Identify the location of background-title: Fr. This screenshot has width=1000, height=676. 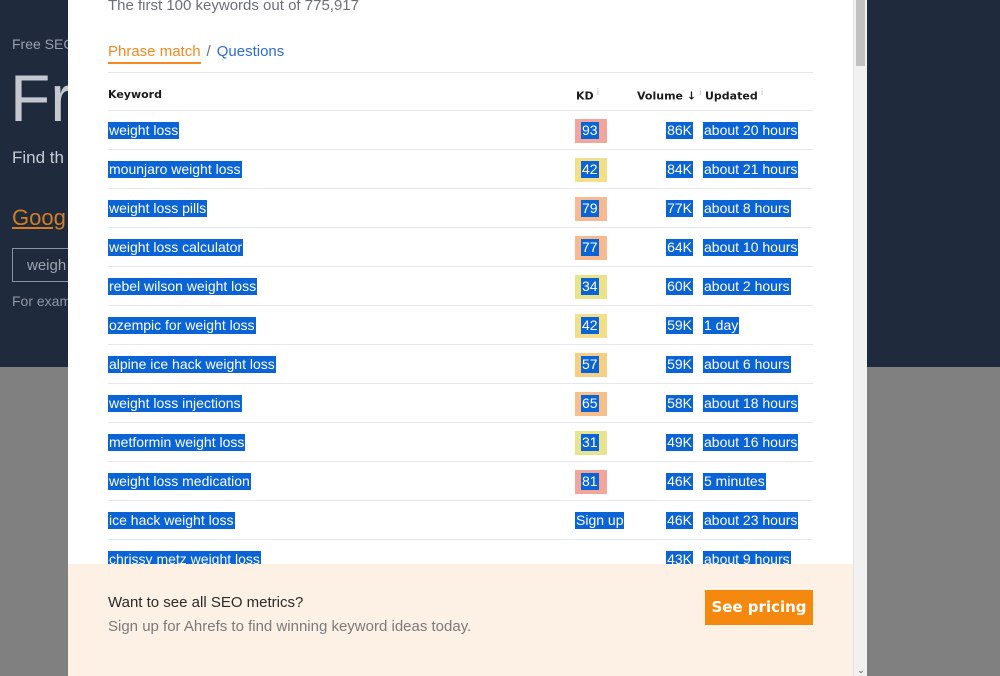
(41, 98).